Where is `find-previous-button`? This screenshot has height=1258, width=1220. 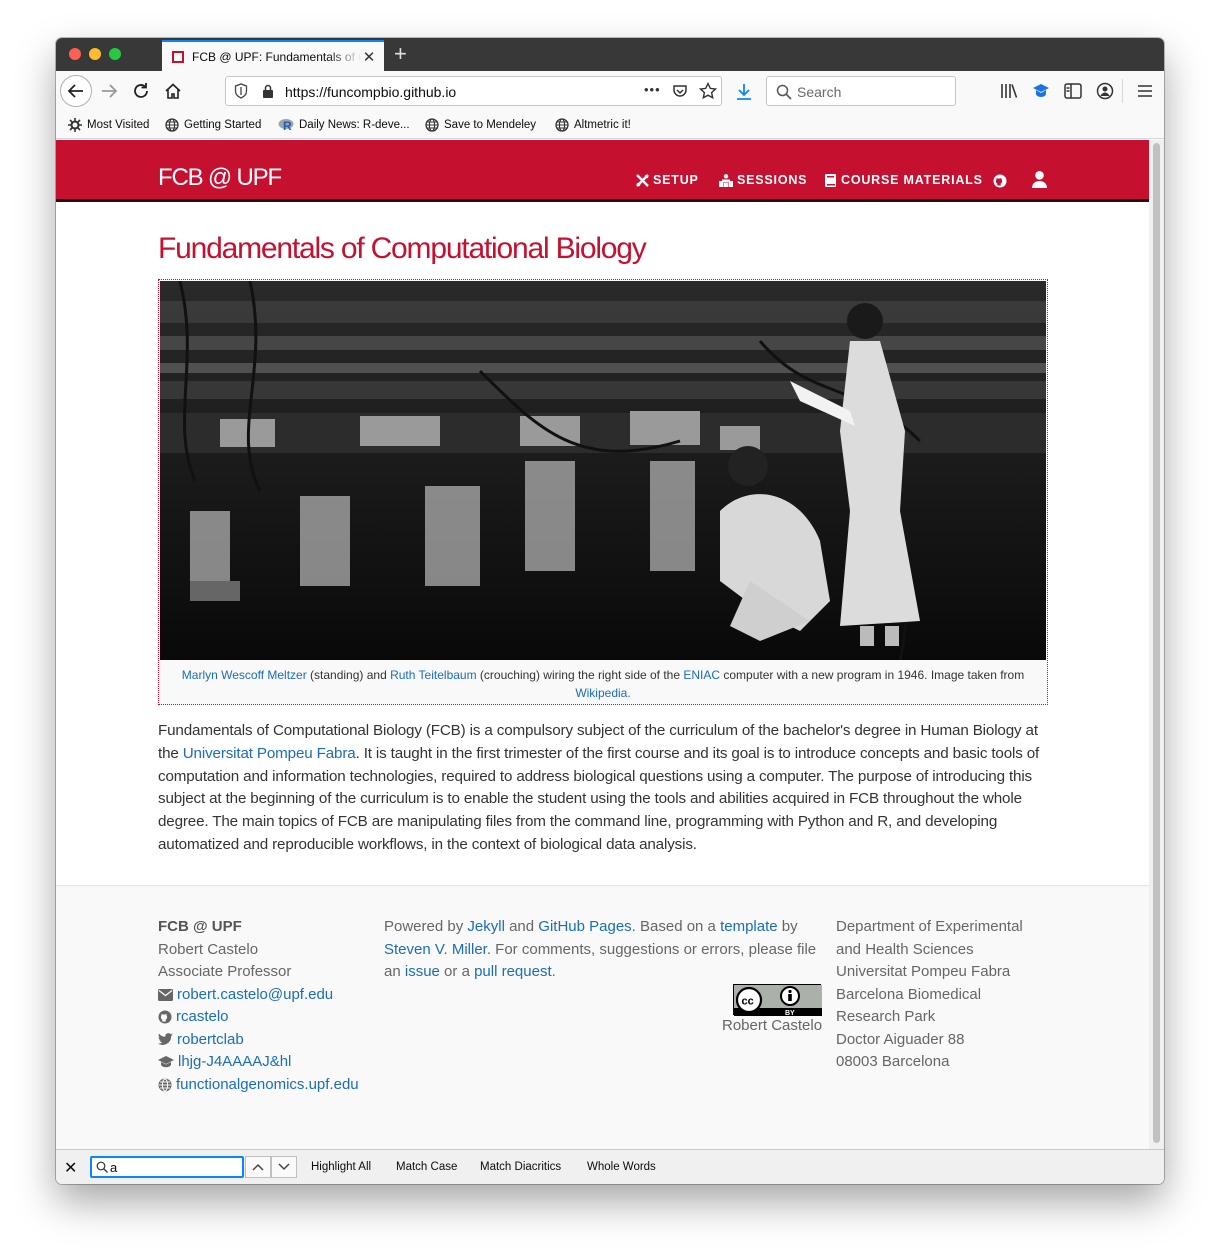
find-previous-button is located at coordinates (258, 1167).